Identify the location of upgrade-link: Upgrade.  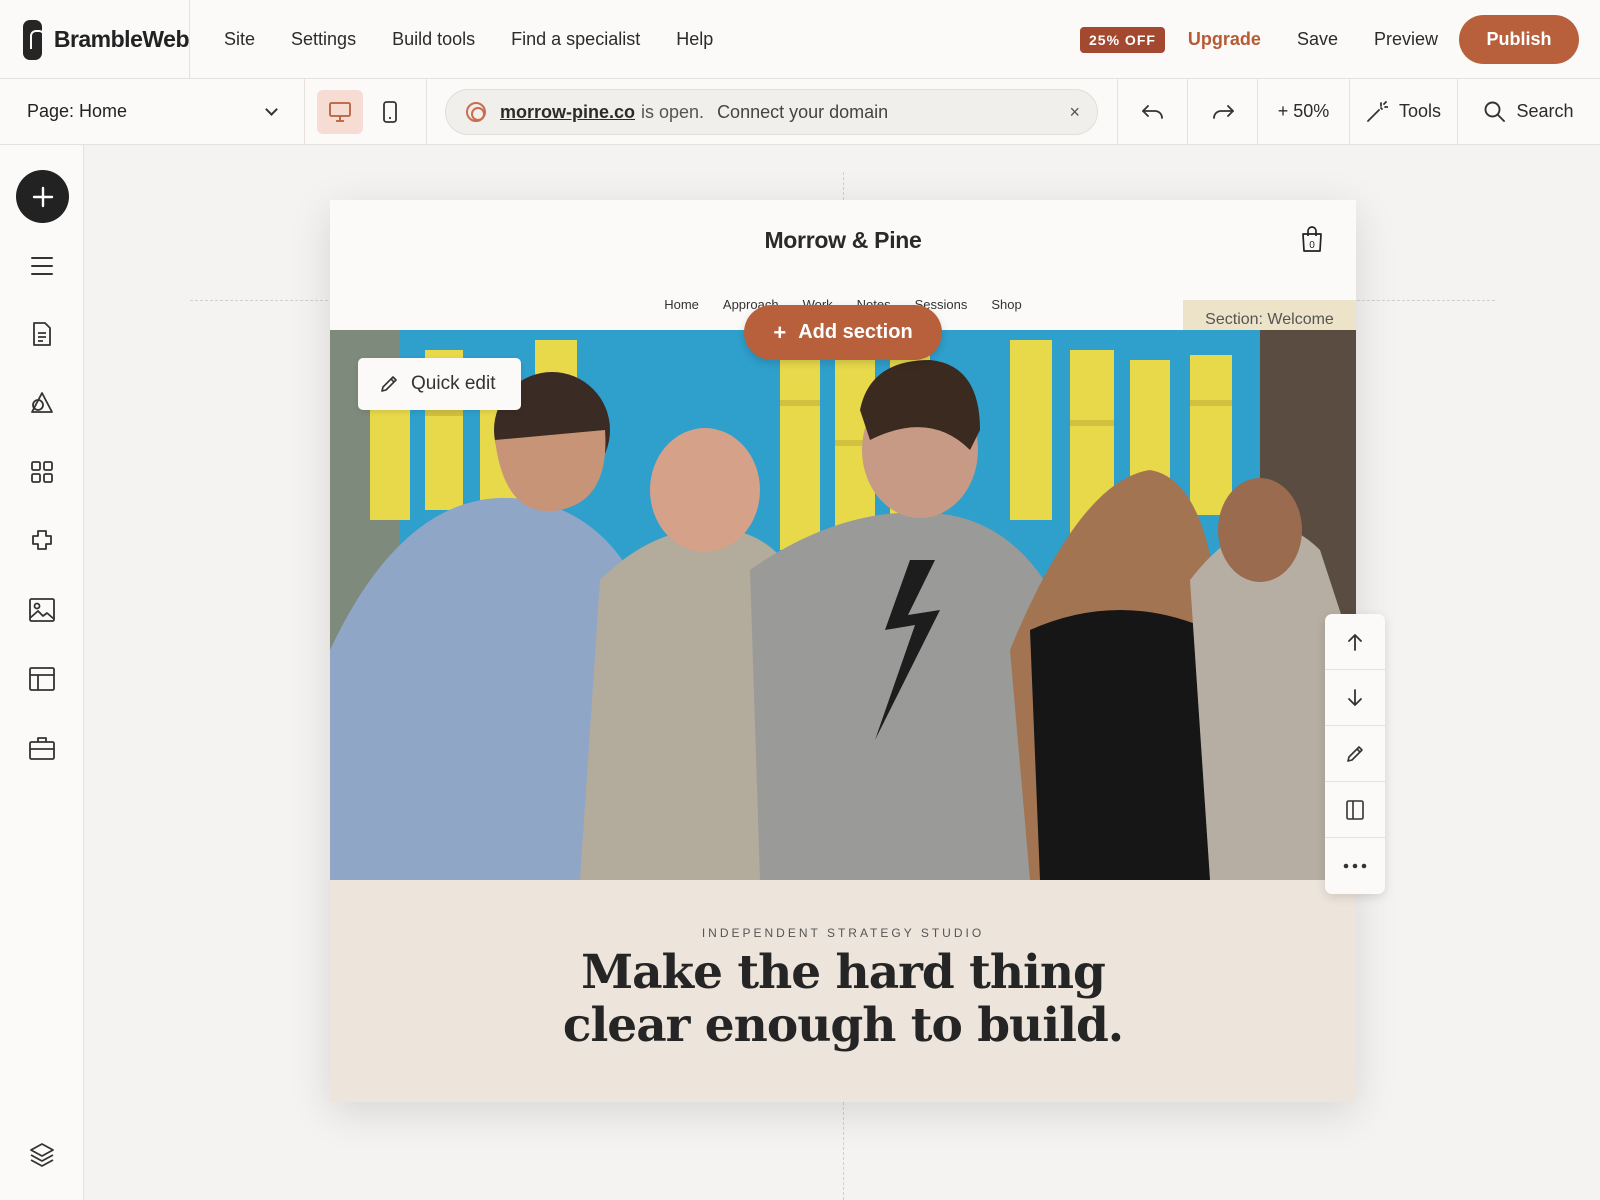
(1224, 39).